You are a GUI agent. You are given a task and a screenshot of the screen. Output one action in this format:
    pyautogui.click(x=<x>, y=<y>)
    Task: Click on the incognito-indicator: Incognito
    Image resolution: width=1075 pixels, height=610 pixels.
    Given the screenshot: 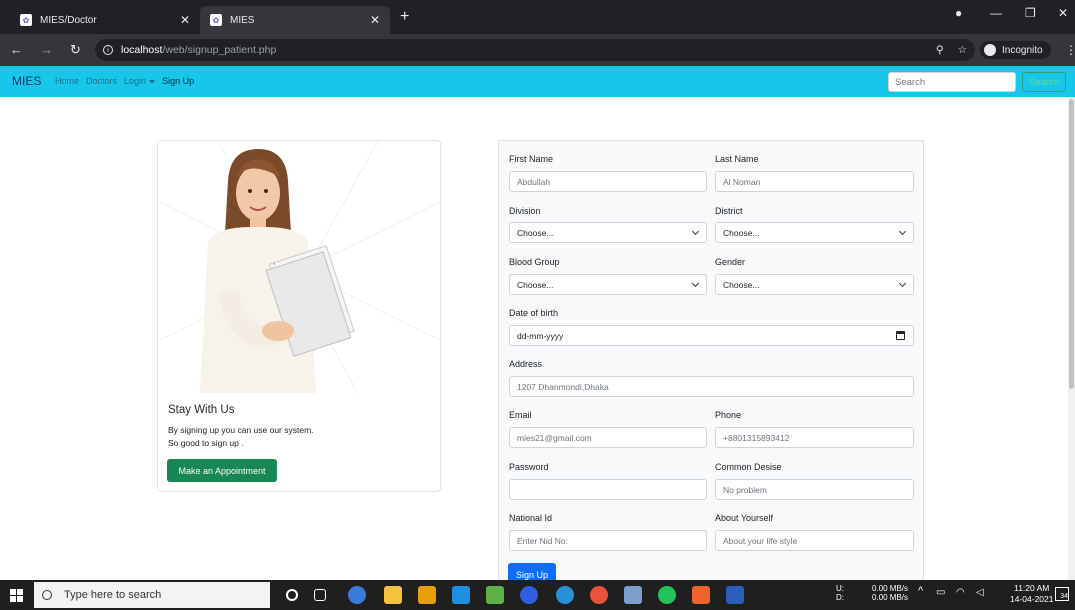 What is the action you would take?
    pyautogui.click(x=1015, y=50)
    